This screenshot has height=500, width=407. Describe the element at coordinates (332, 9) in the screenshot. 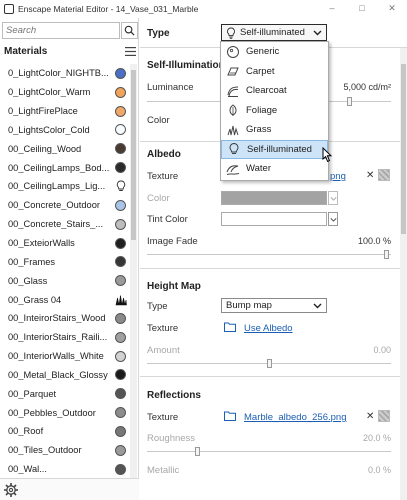

I see `minimize-button: –` at that location.